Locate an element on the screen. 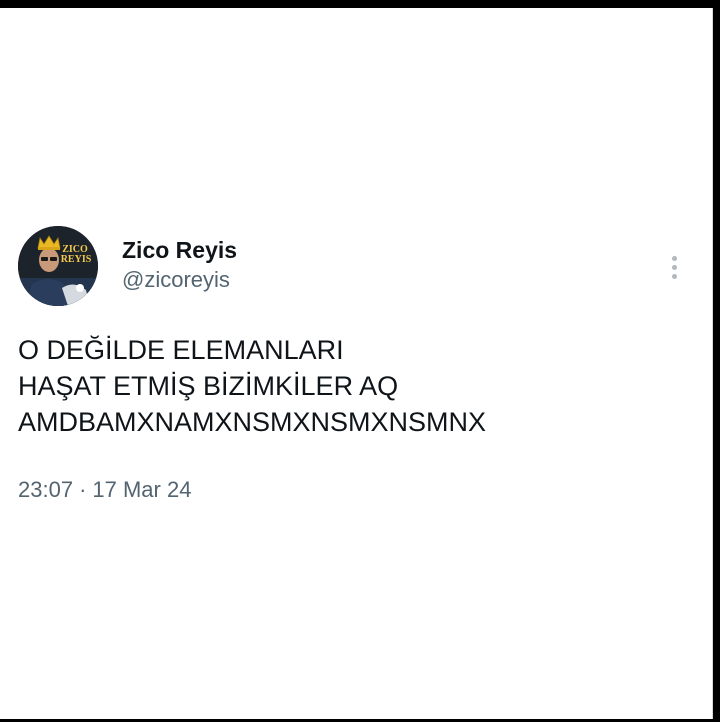 Image resolution: width=720 pixels, height=722 pixels. more-vertical-icon is located at coordinates (674, 258).